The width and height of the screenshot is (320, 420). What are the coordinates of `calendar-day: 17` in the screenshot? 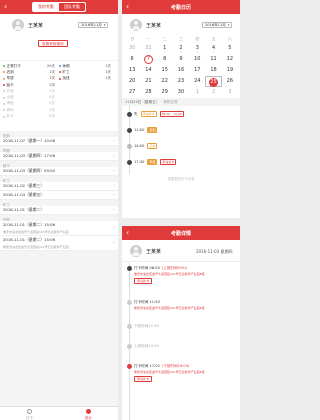 It's located at (197, 70).